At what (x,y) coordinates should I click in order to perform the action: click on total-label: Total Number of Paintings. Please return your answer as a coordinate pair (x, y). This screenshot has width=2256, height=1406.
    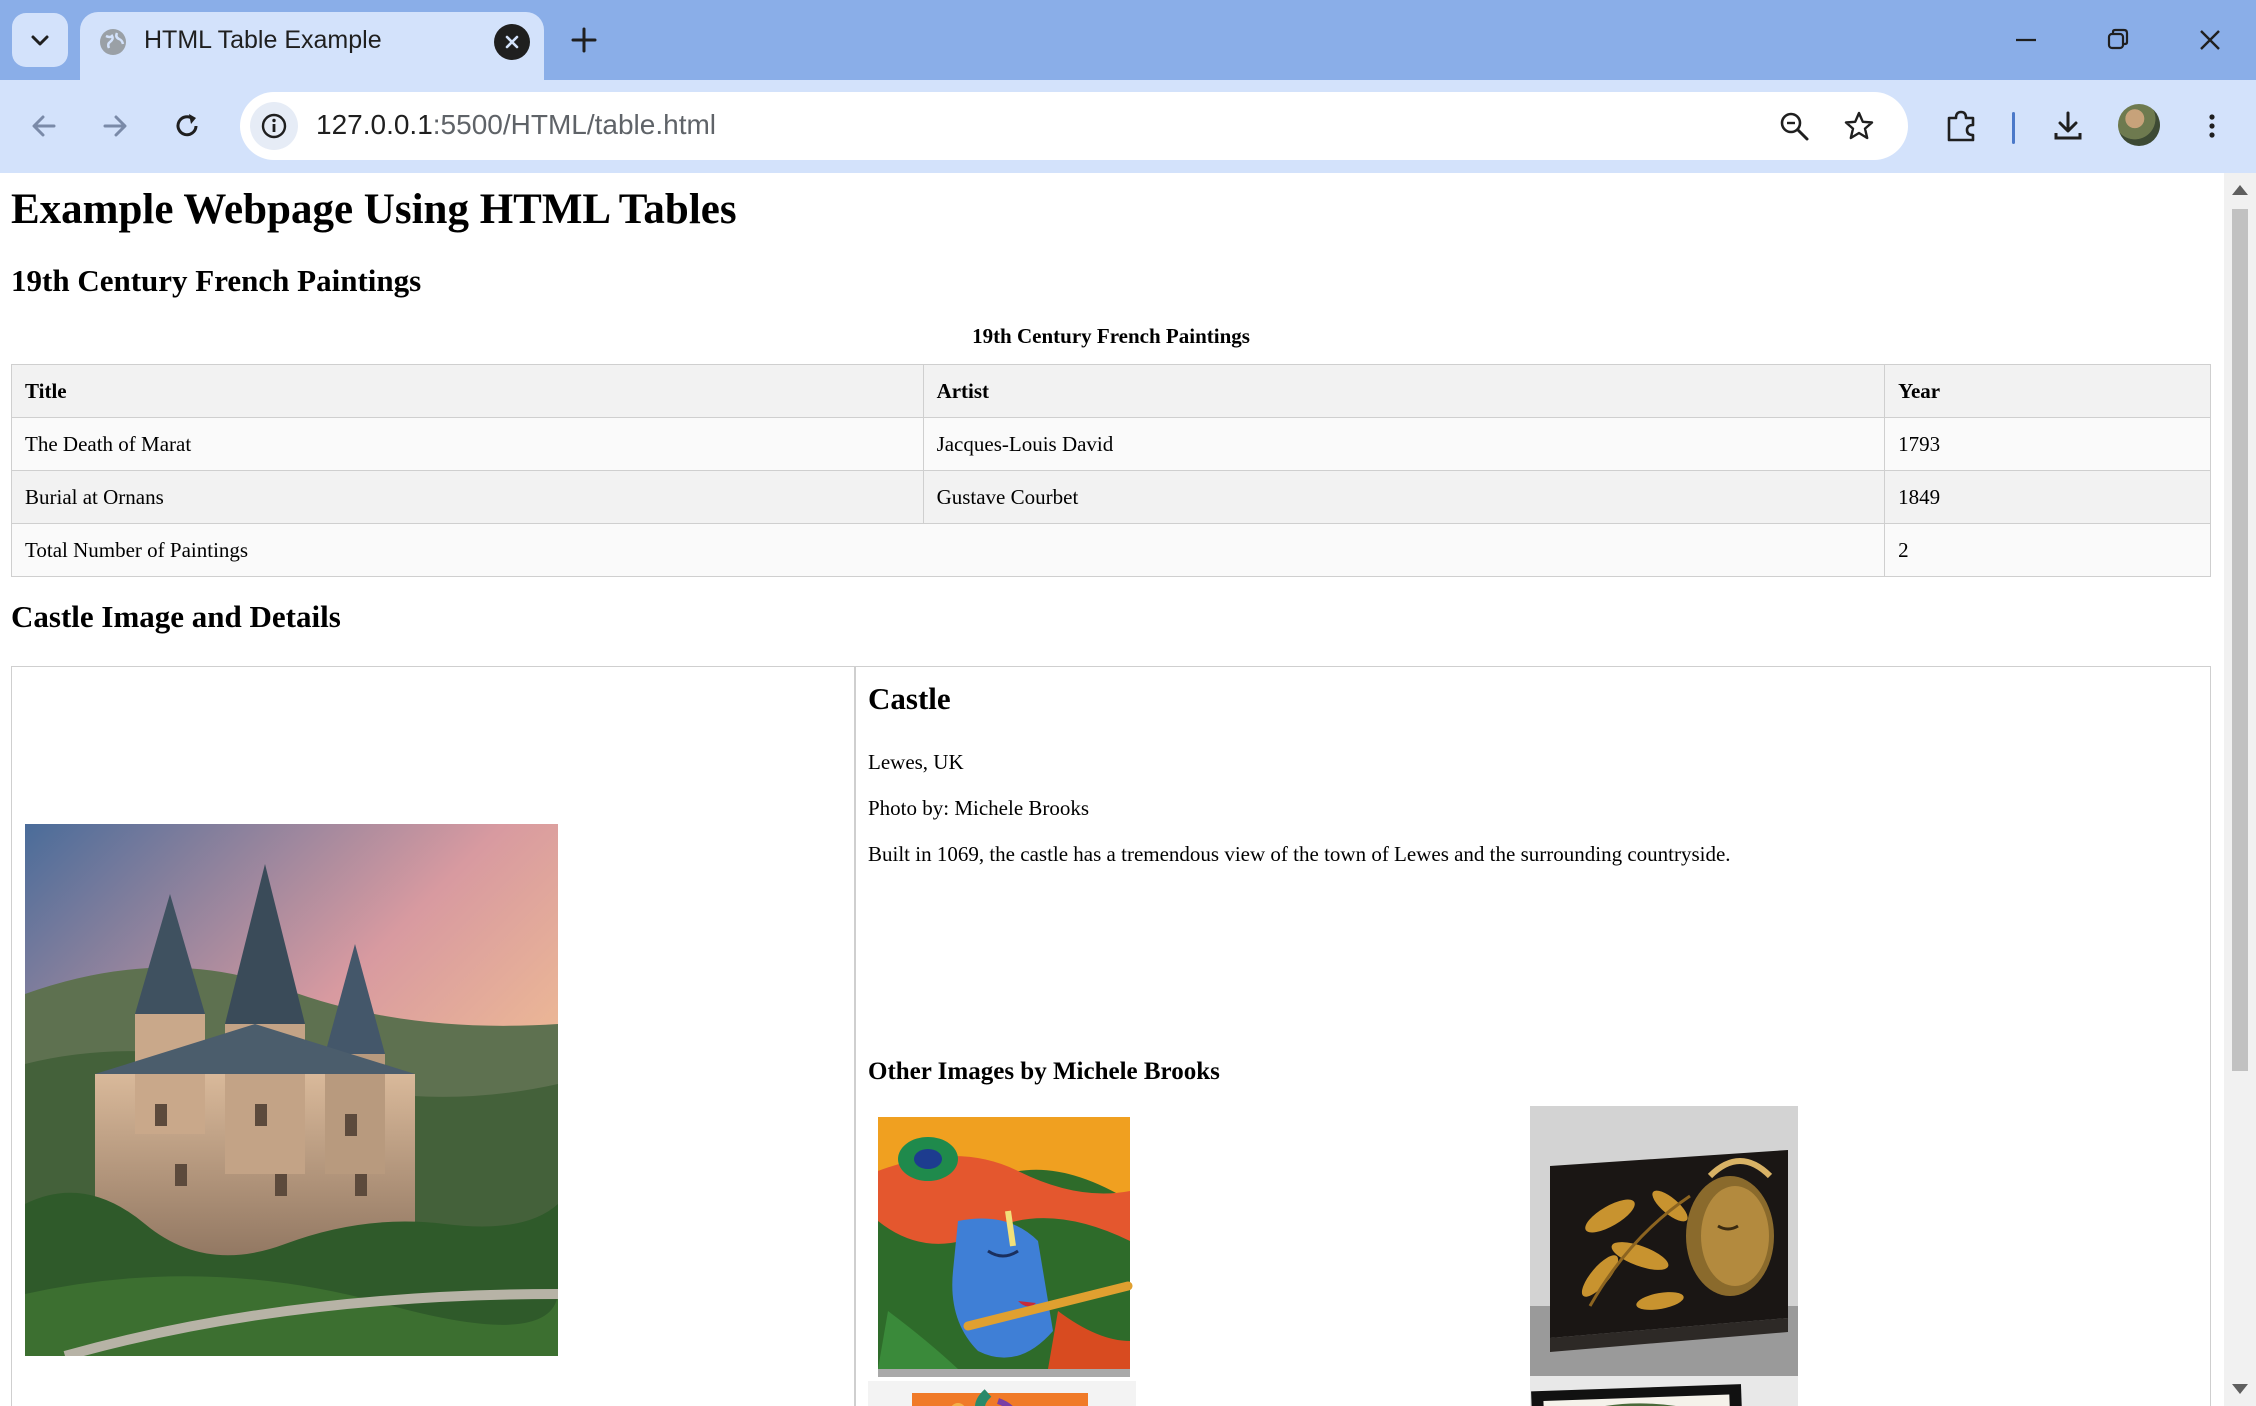
    Looking at the image, I should click on (948, 550).